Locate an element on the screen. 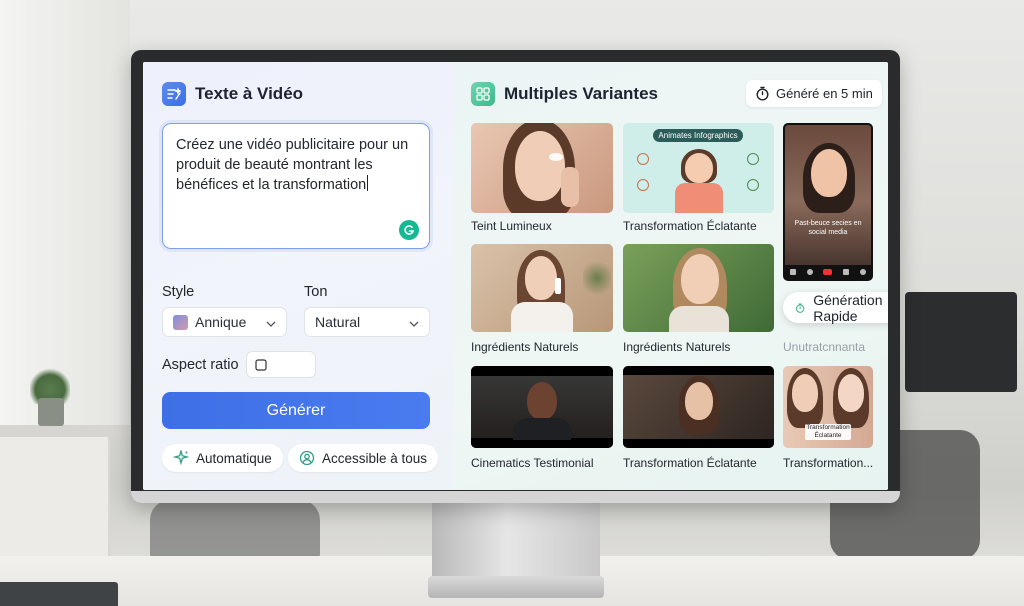 The height and width of the screenshot is (606, 1024). book is located at coordinates (59, 594).